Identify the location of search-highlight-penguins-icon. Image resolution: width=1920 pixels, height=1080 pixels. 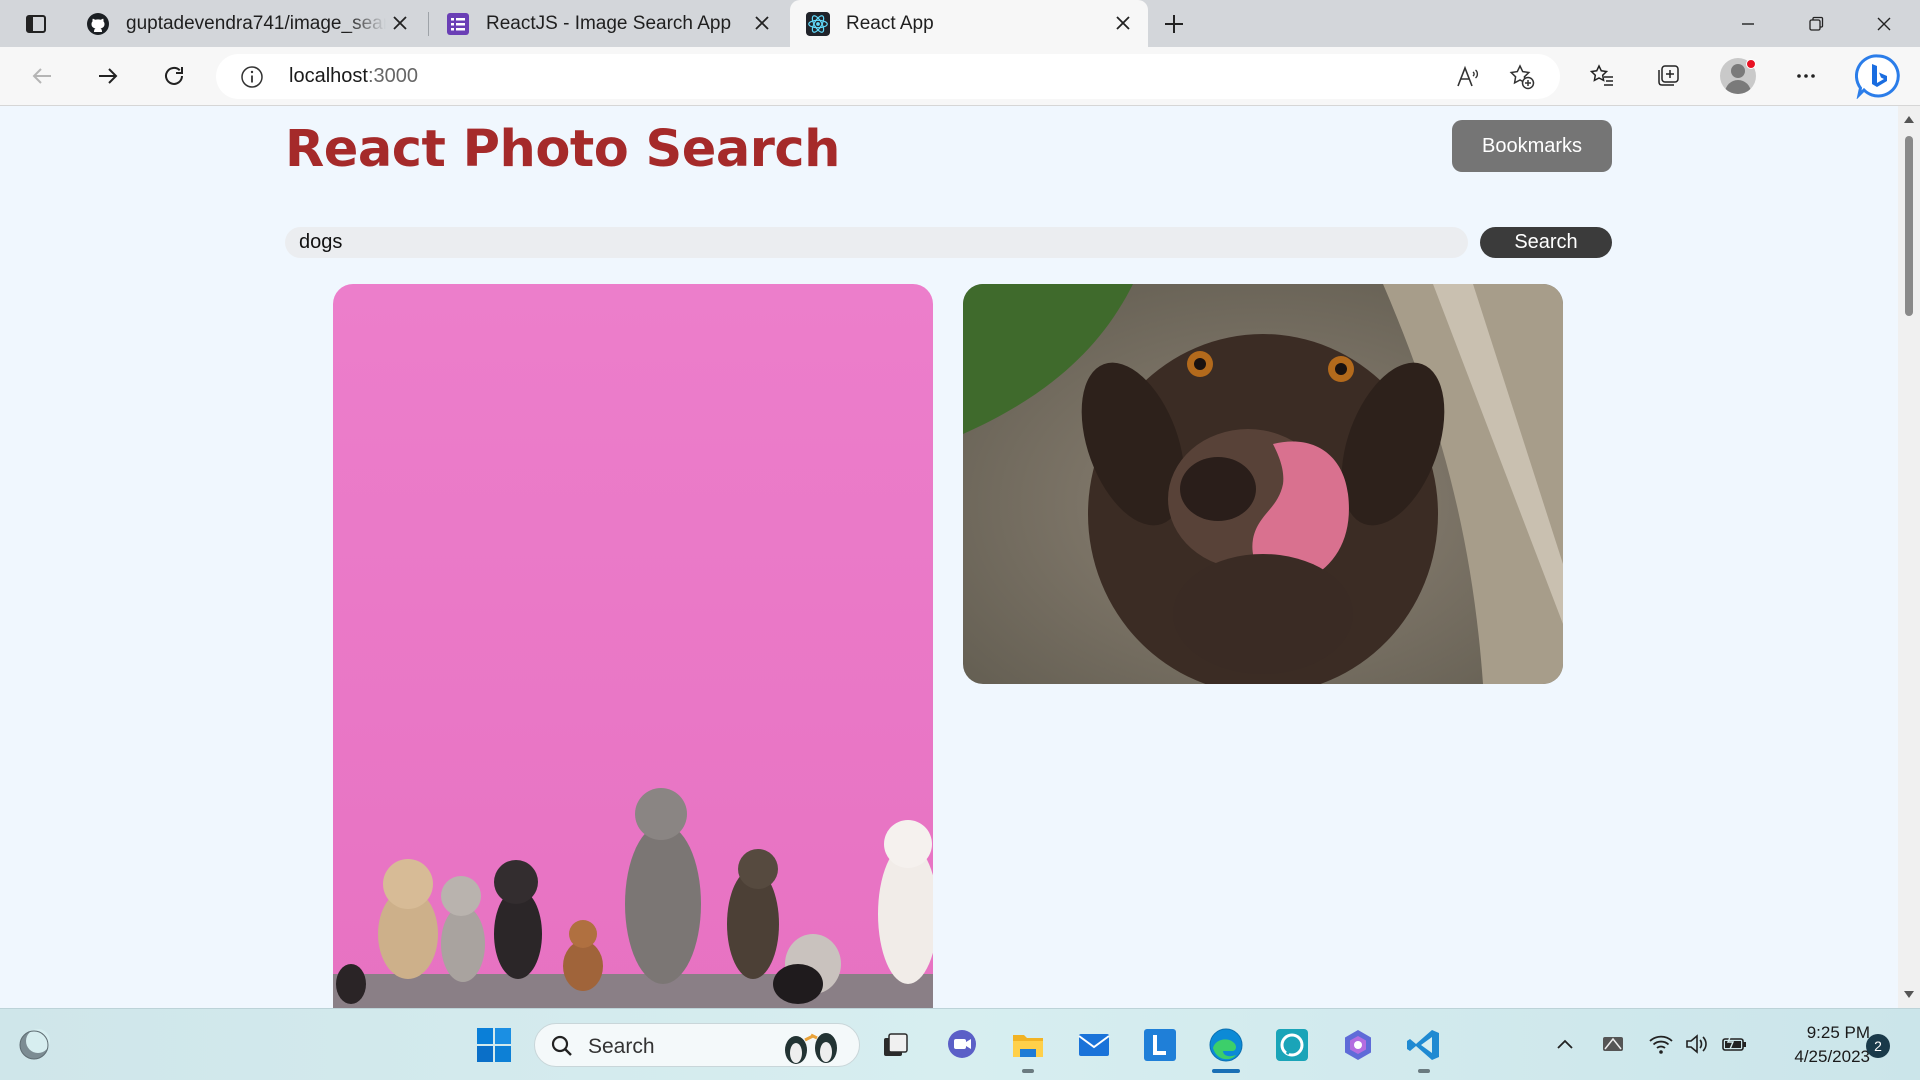
(811, 1048).